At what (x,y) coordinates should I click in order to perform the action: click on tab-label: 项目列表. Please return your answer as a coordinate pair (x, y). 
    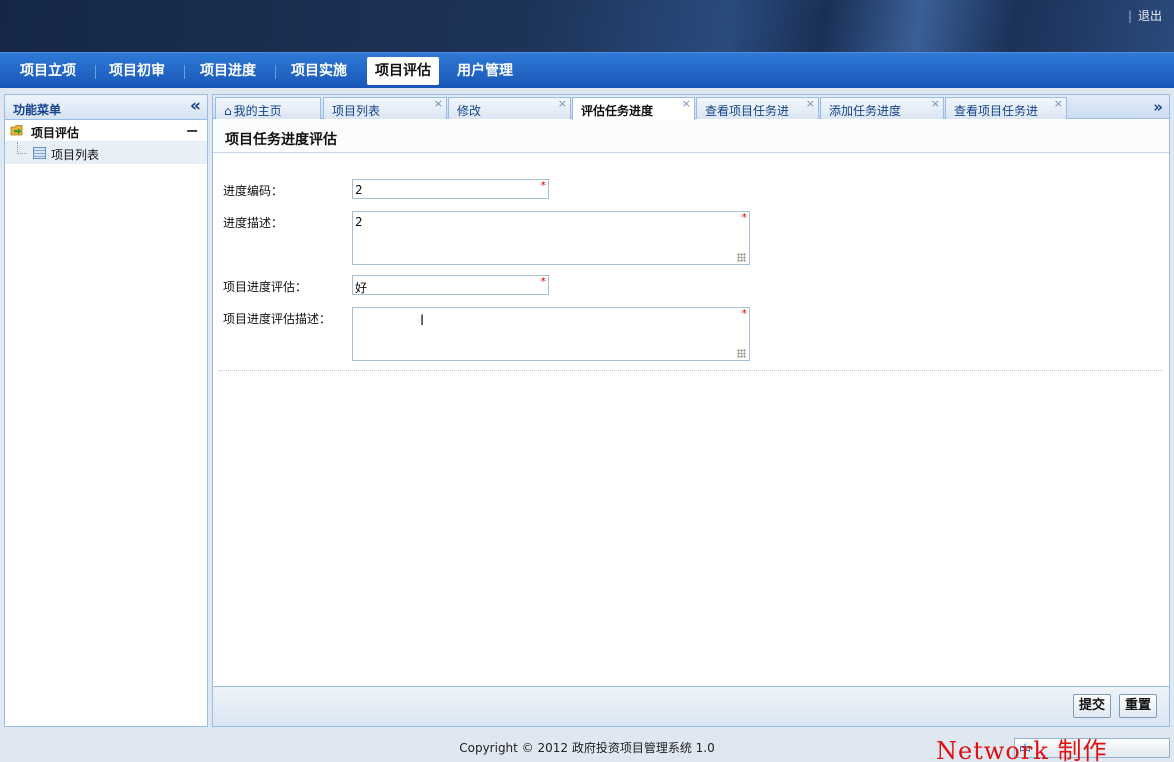
    Looking at the image, I should click on (356, 111).